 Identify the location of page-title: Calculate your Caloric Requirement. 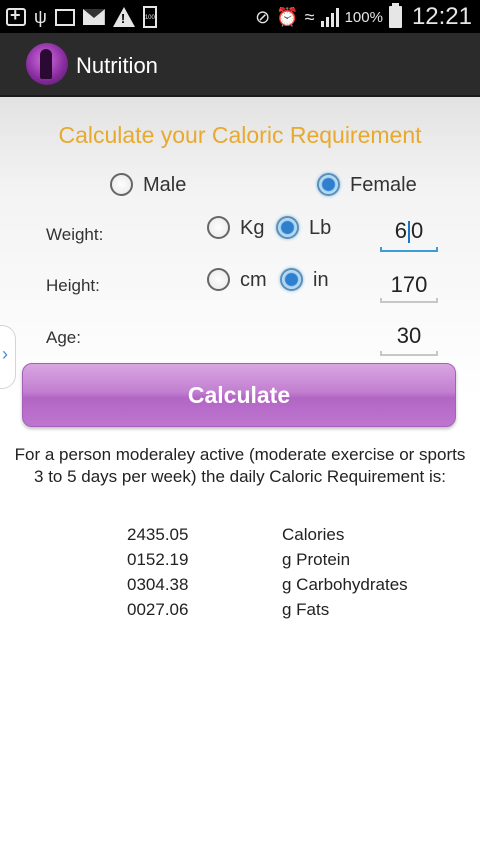
(240, 135).